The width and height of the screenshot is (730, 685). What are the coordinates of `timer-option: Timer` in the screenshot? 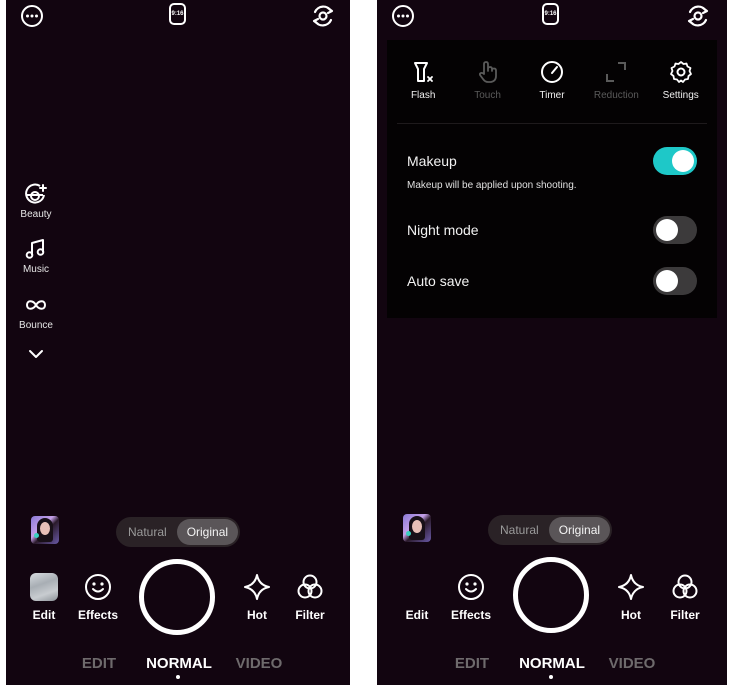 It's located at (552, 80).